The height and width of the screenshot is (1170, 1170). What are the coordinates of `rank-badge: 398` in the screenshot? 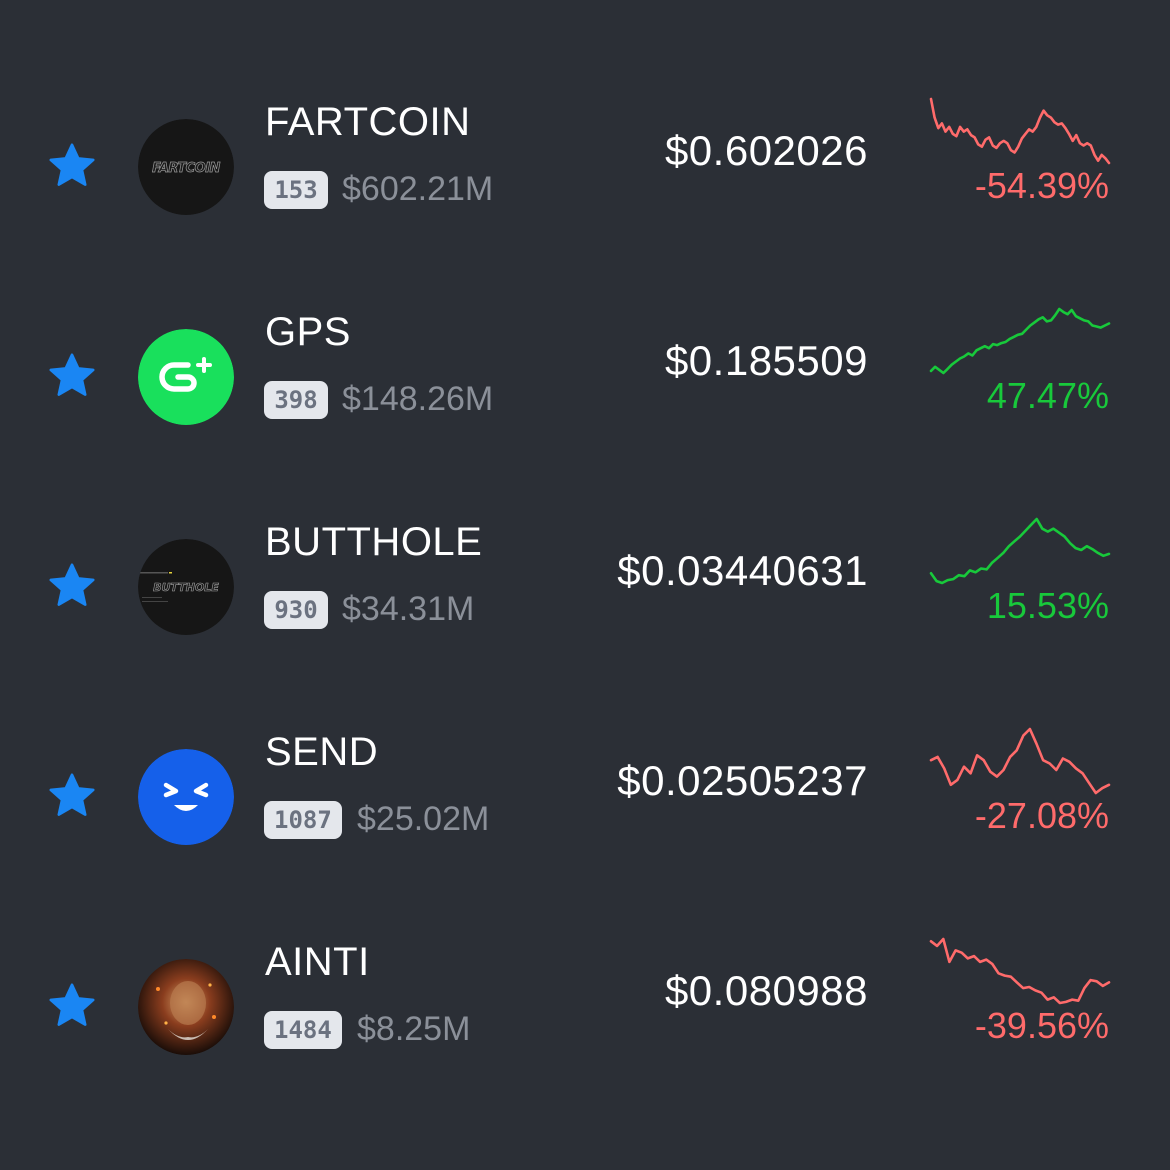 It's located at (296, 400).